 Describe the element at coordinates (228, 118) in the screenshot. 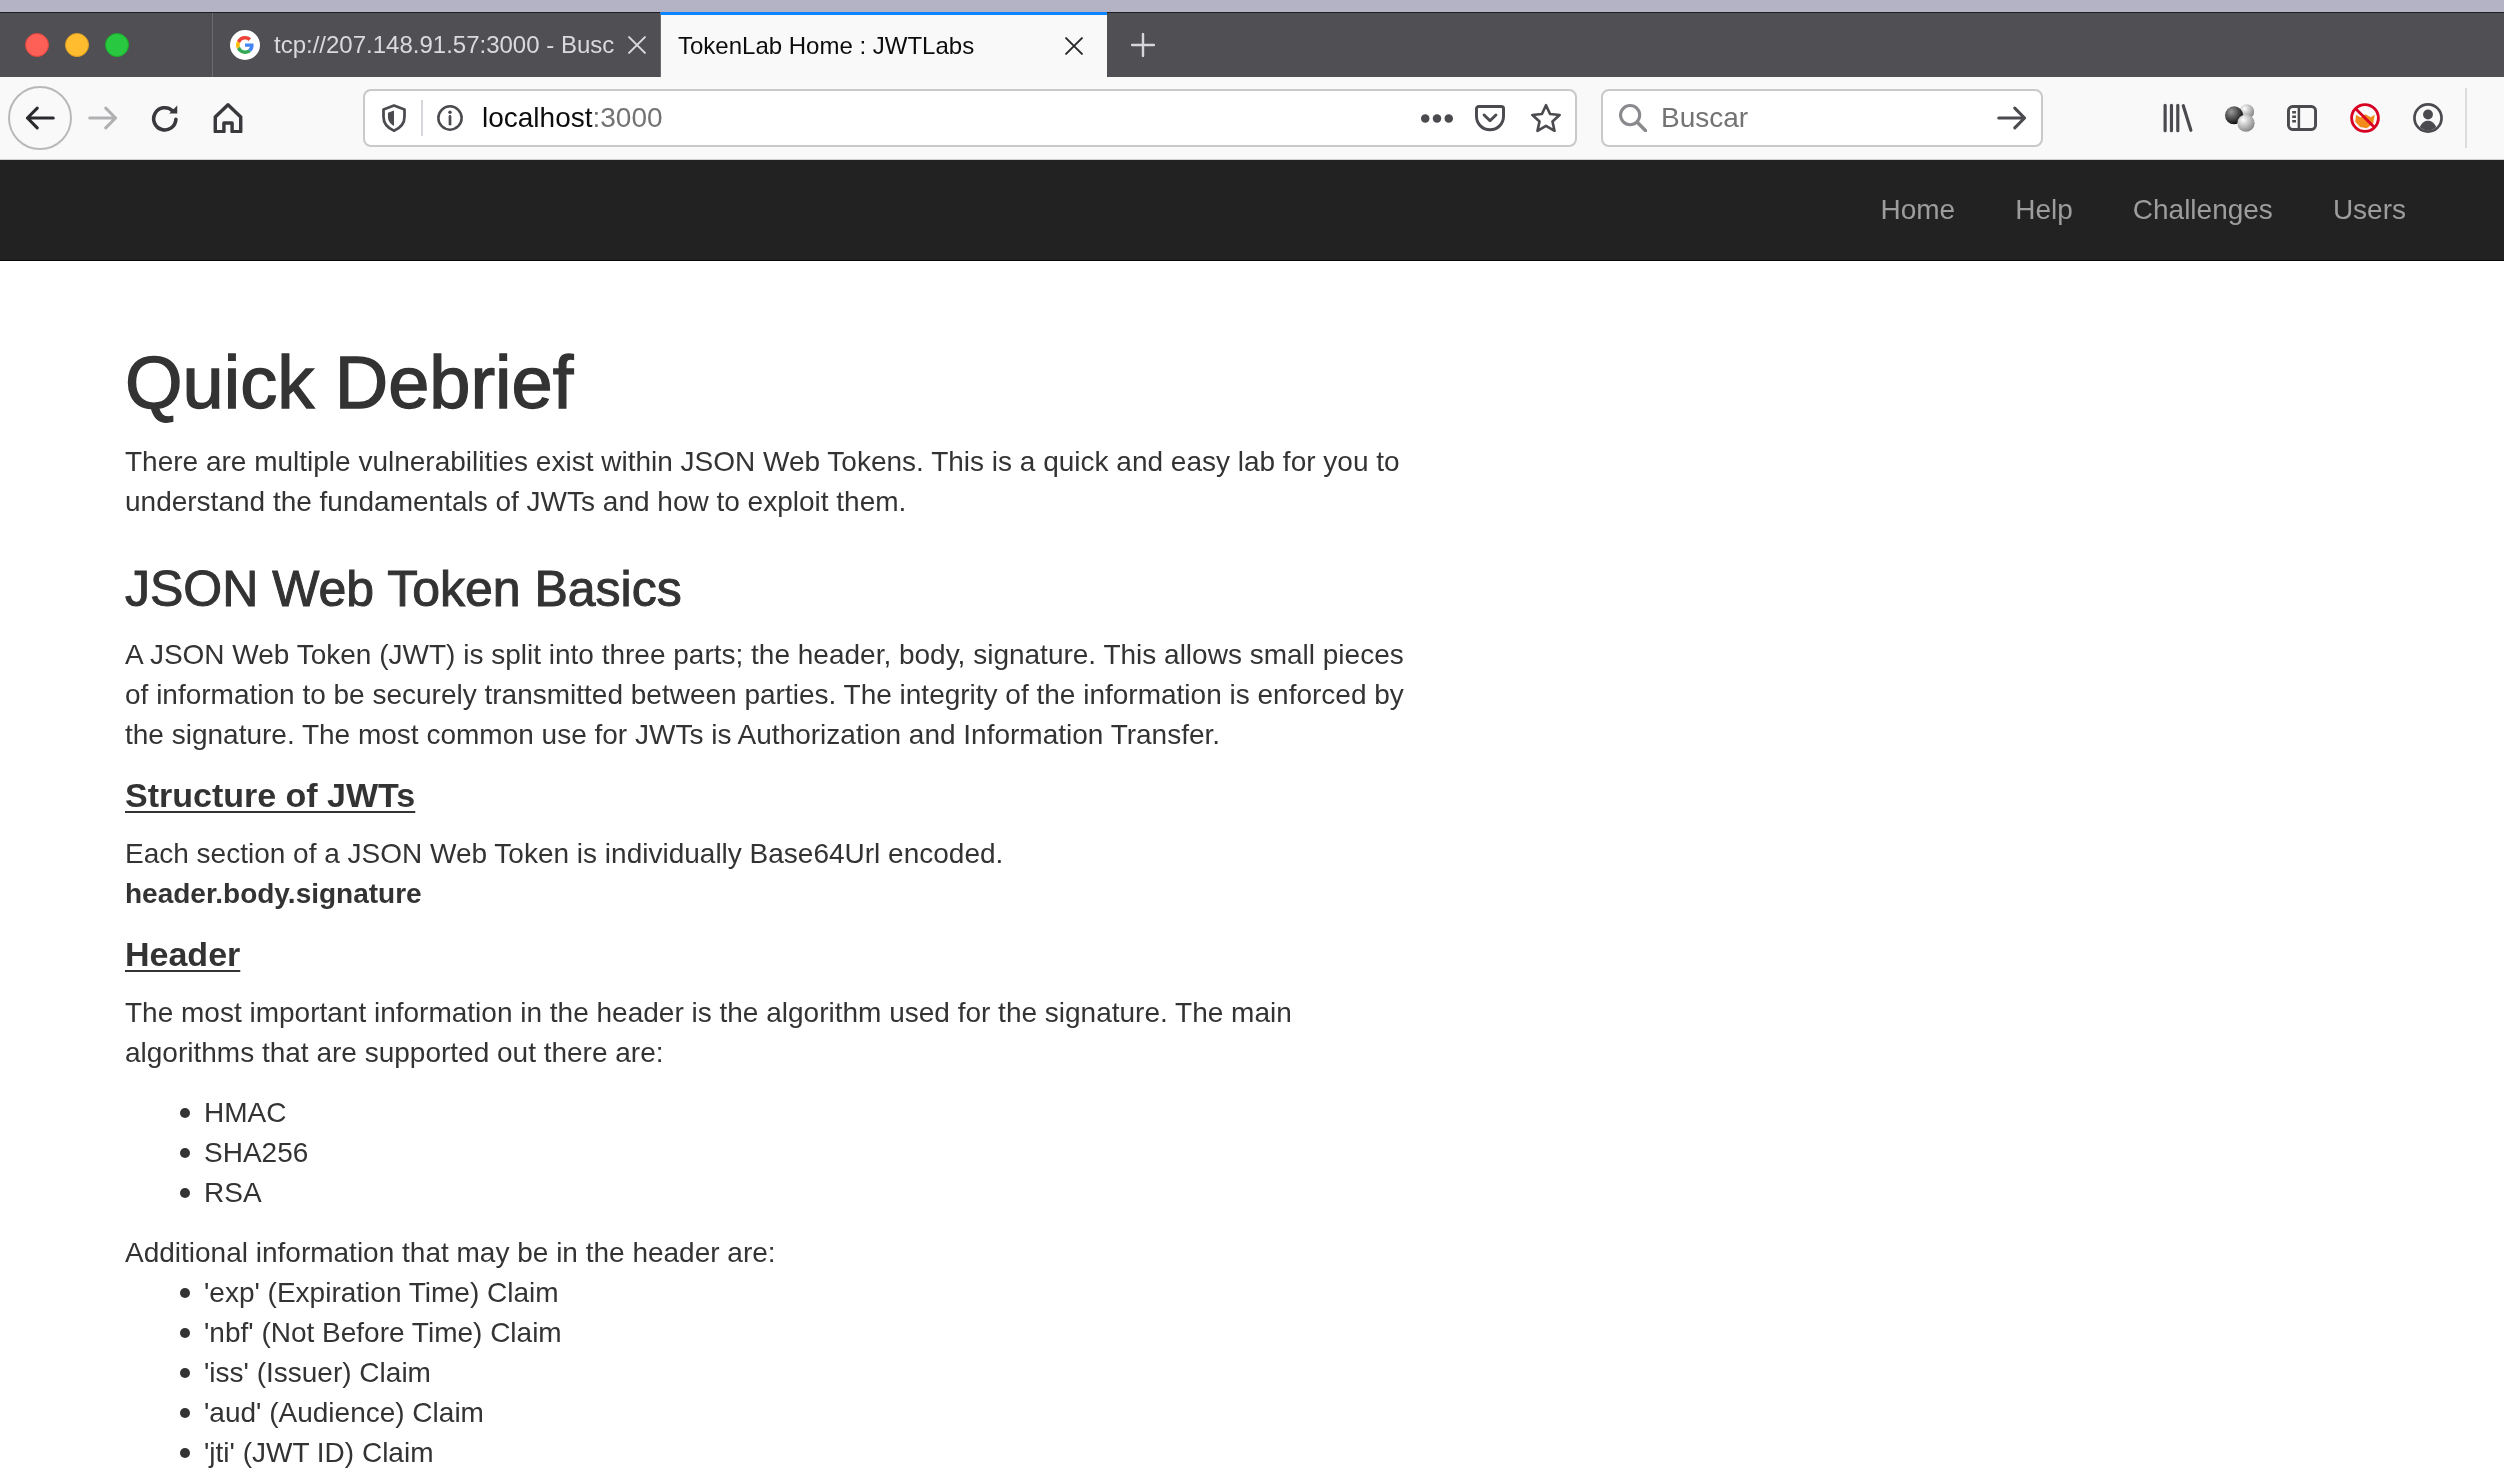

I see `home-icon` at that location.